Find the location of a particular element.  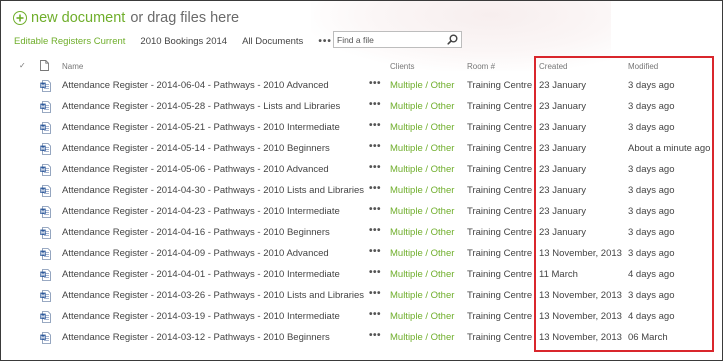

view-tab-all-documents: All Documents is located at coordinates (272, 41).